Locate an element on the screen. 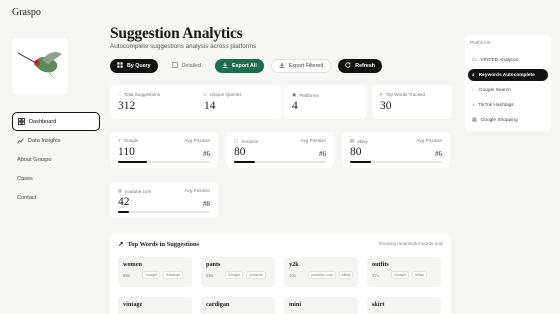 The width and height of the screenshot is (560, 314). stat-value: 4 is located at coordinates (295, 106).